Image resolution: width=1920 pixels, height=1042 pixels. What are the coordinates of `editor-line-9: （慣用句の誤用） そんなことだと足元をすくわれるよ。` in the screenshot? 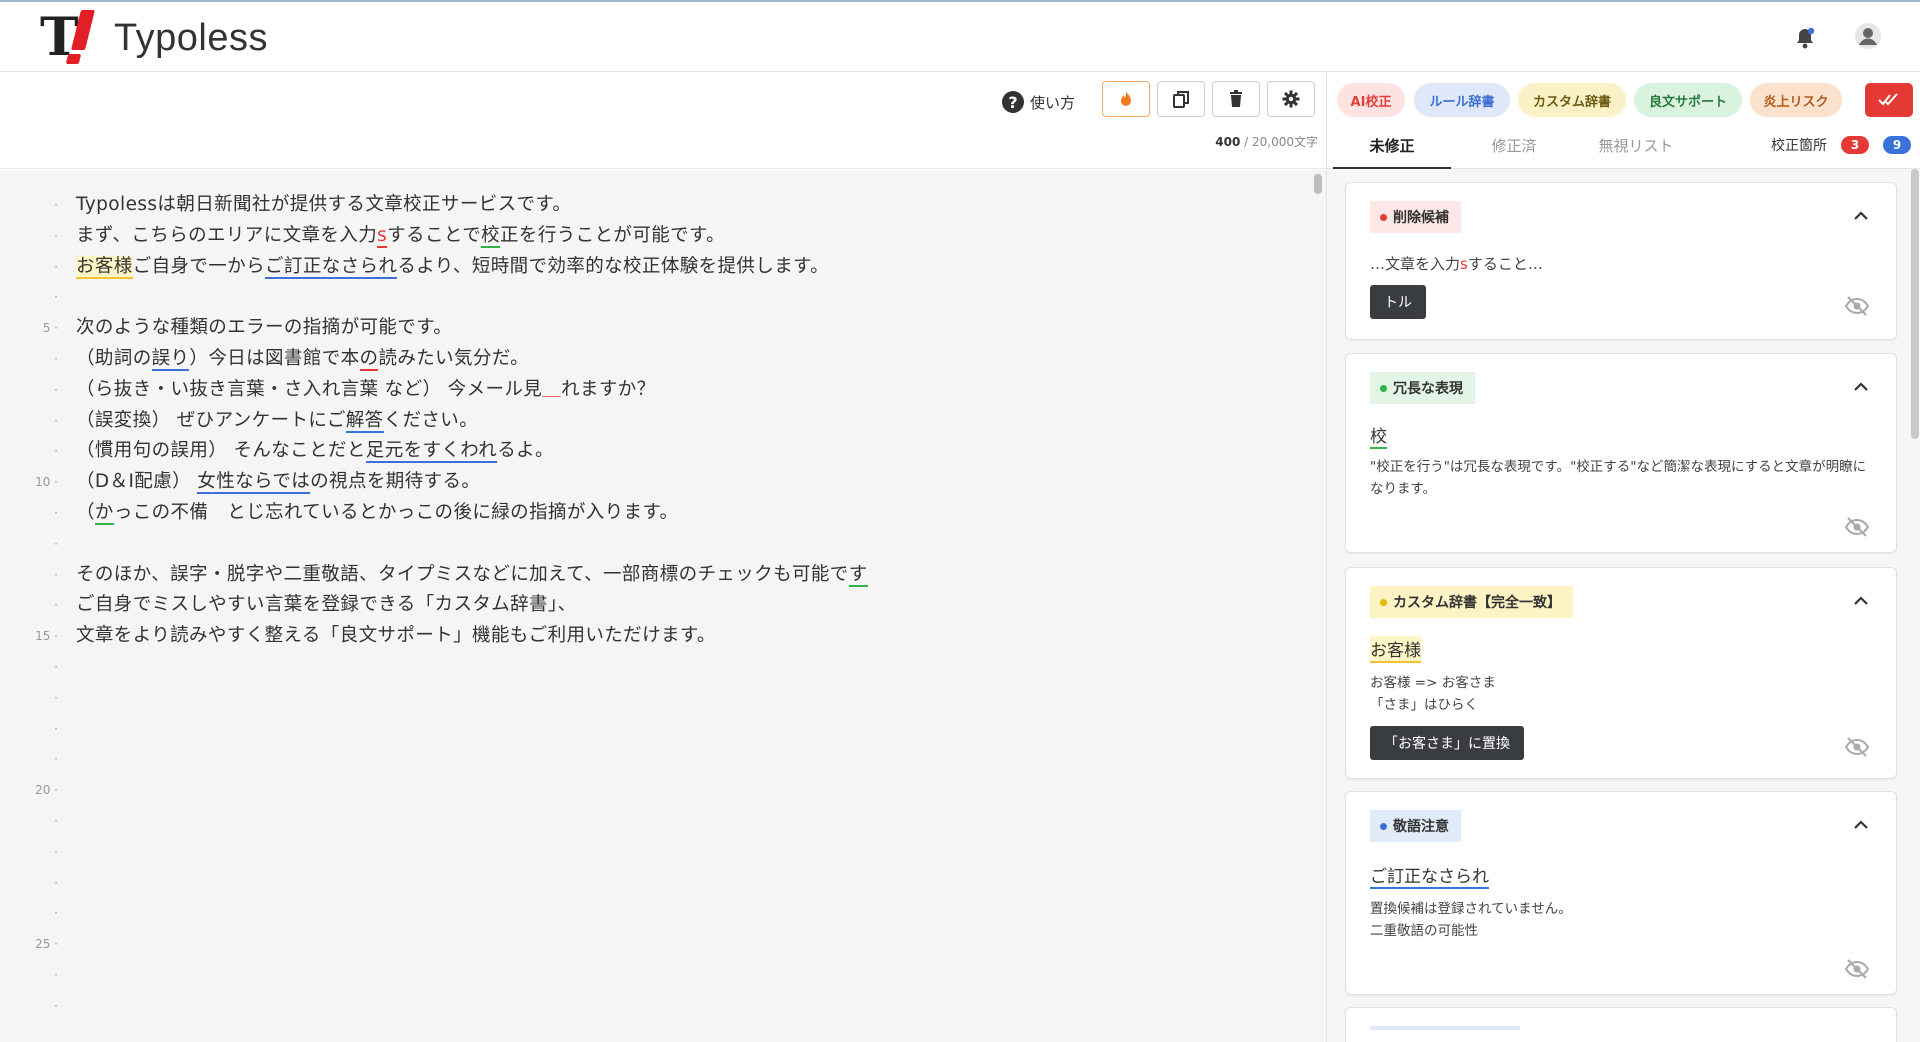 It's located at (315, 451).